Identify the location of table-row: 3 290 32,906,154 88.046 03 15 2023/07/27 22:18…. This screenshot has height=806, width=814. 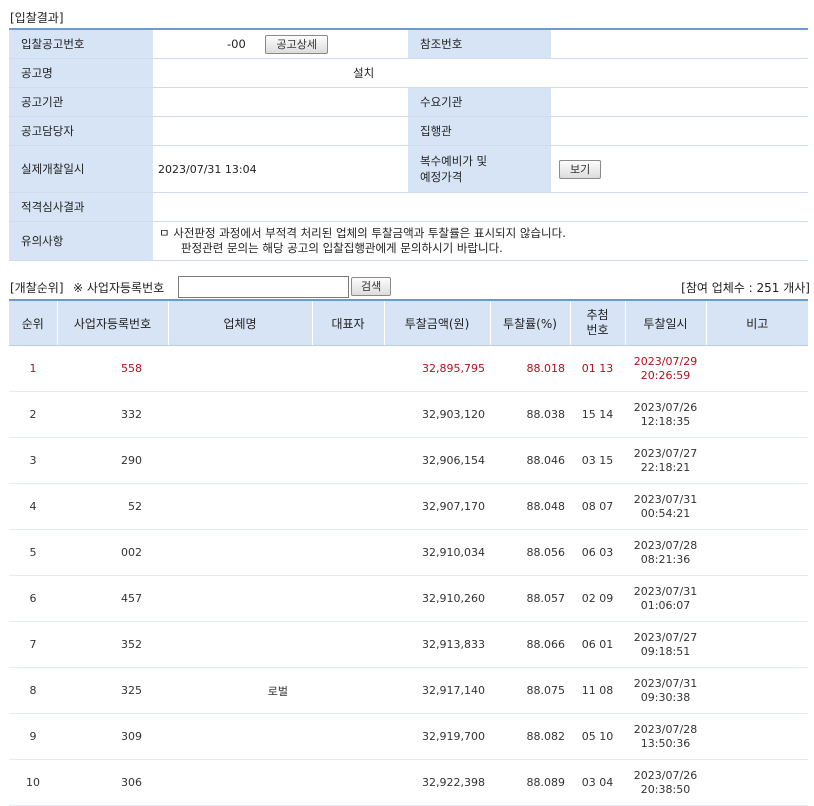
(408, 460).